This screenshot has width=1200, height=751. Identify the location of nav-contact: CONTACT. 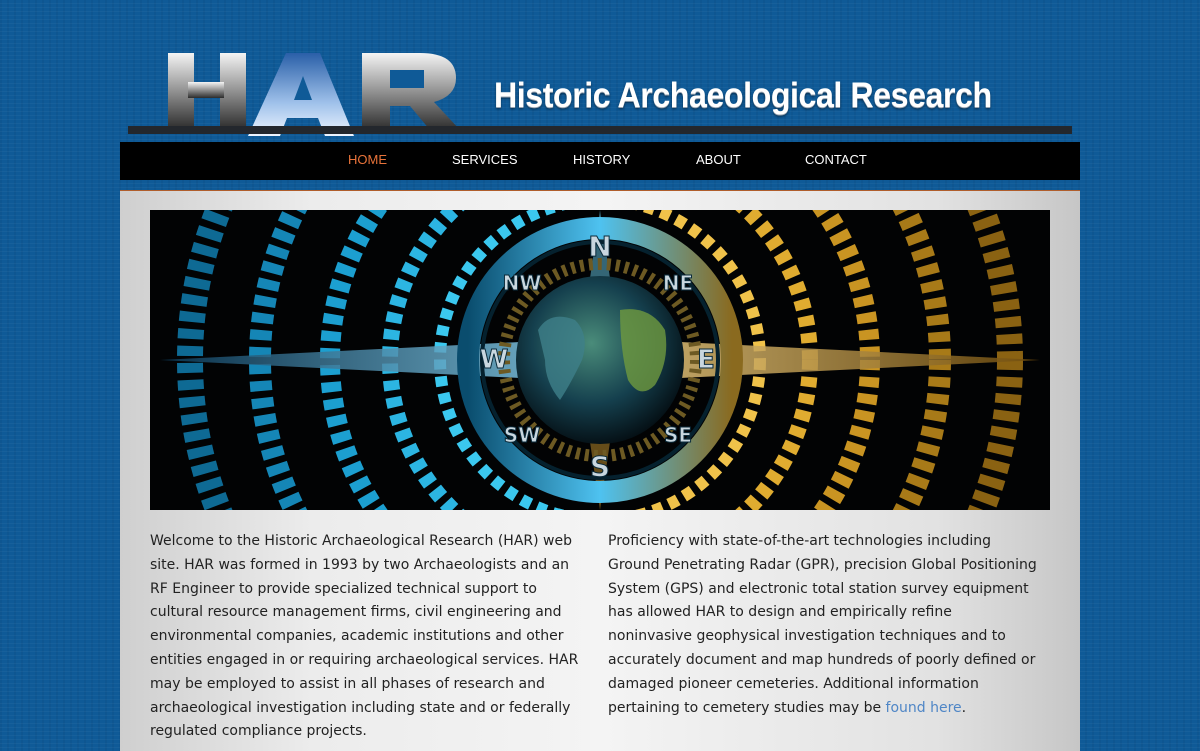
(836, 160).